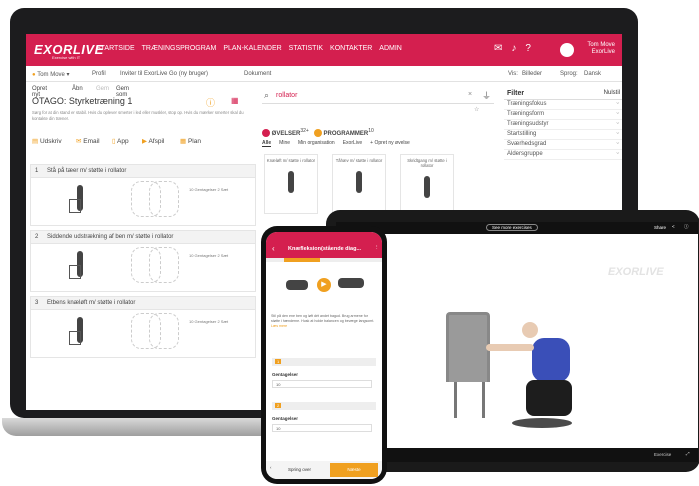 The width and height of the screenshot is (699, 486). Describe the element at coordinates (273, 248) in the screenshot. I see `back-icon: ‹` at that location.